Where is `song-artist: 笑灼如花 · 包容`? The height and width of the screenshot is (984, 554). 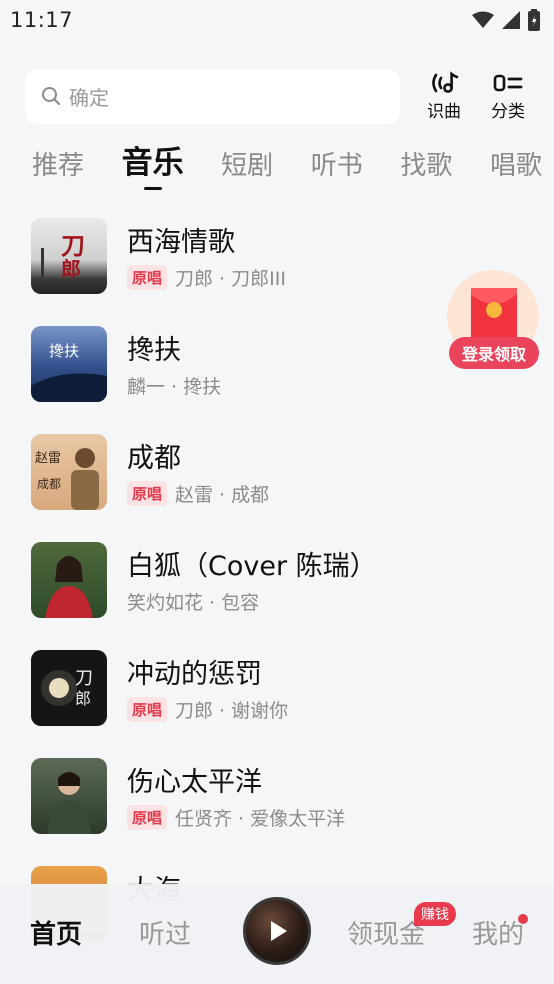
song-artist: 笑灼如花 · 包容 is located at coordinates (193, 603).